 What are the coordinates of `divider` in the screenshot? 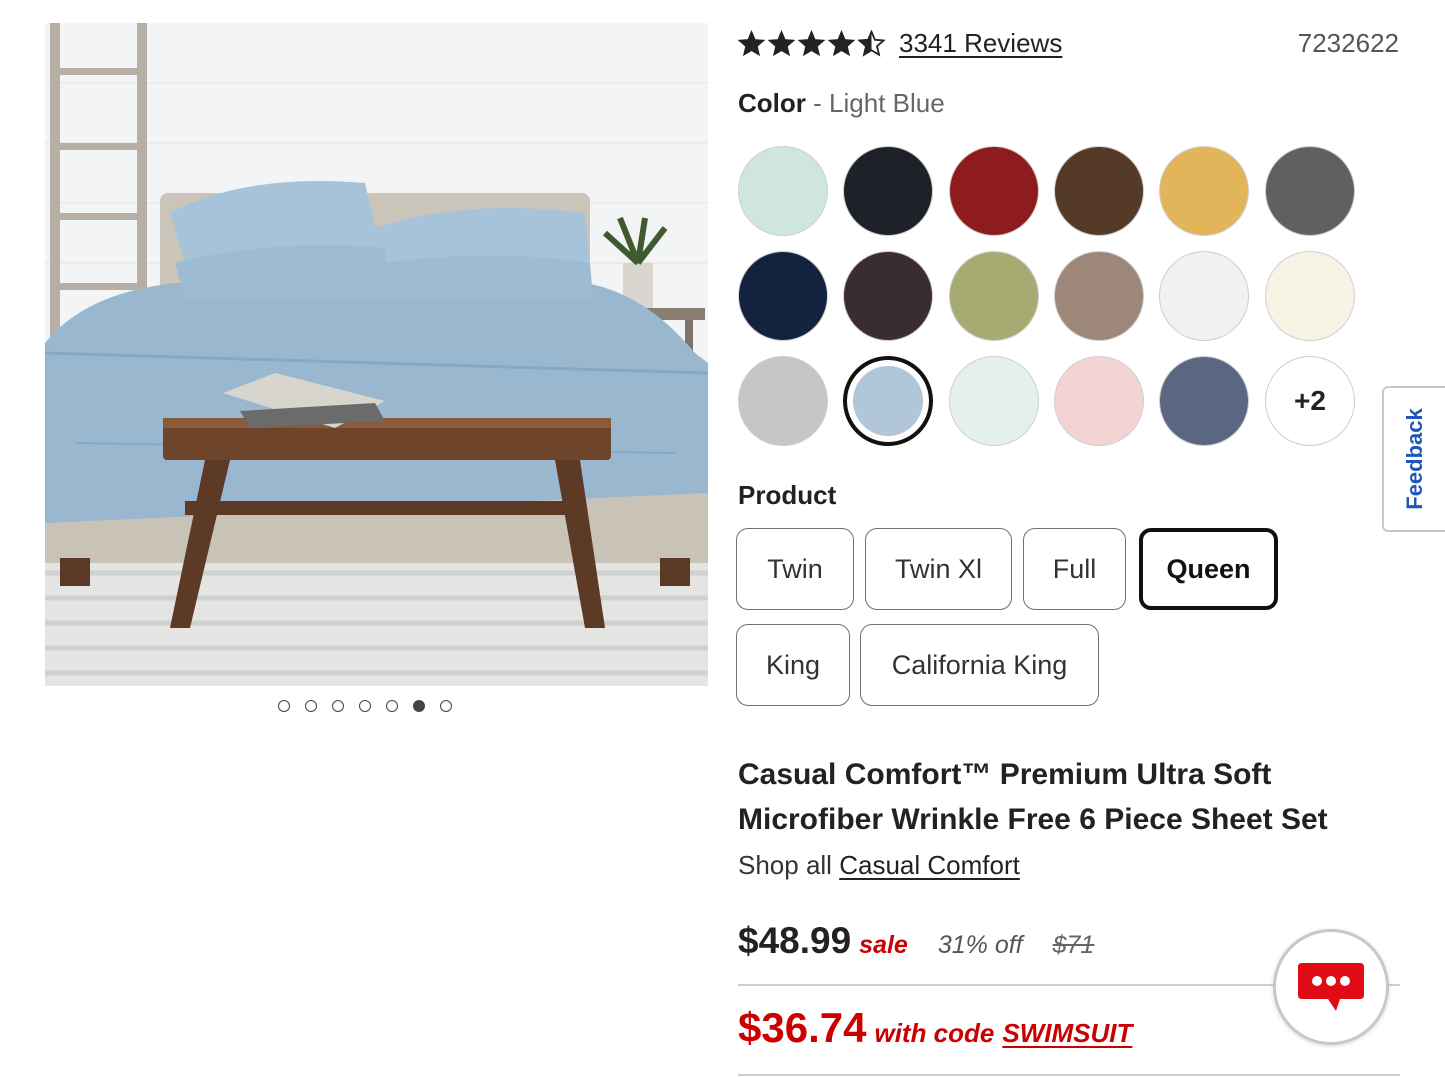 It's located at (1069, 1075).